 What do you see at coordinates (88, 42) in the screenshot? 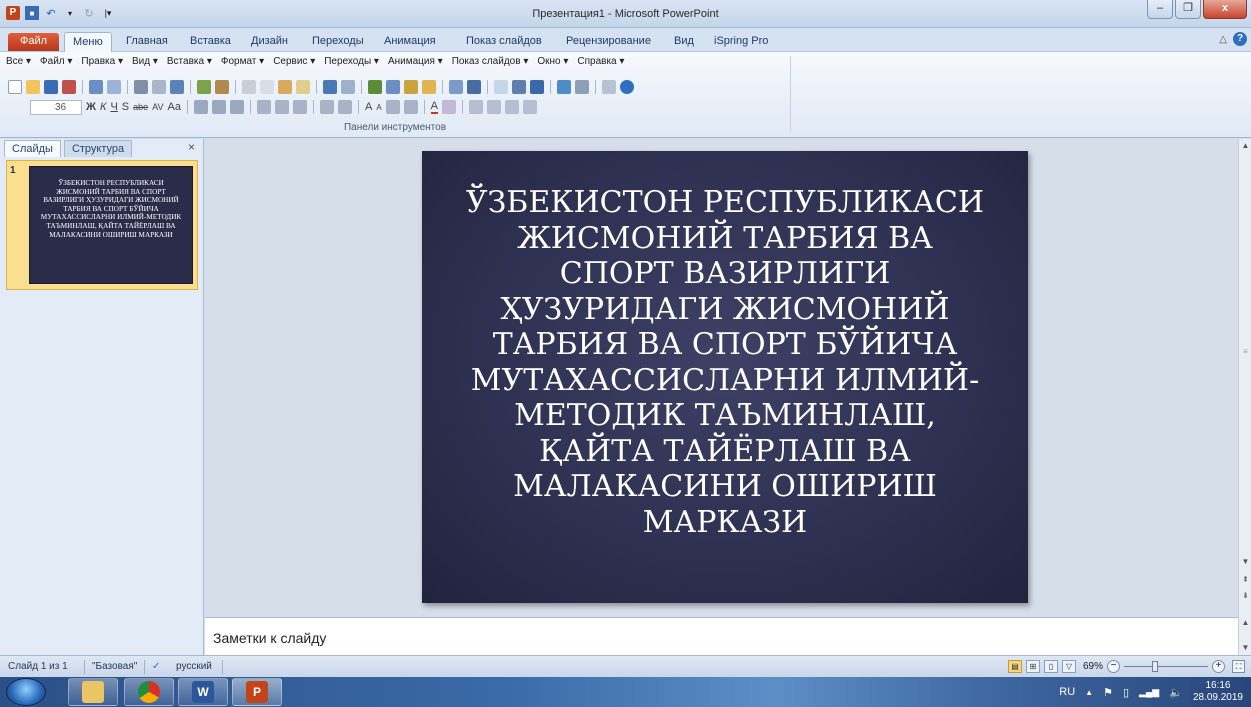
I see `tab-menu: Меню` at bounding box center [88, 42].